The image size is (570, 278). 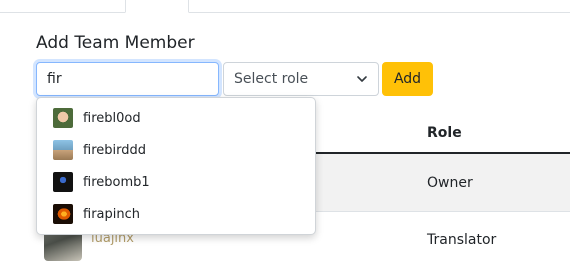 I want to click on suggestion-item: firebl0od, so click(x=176, y=118).